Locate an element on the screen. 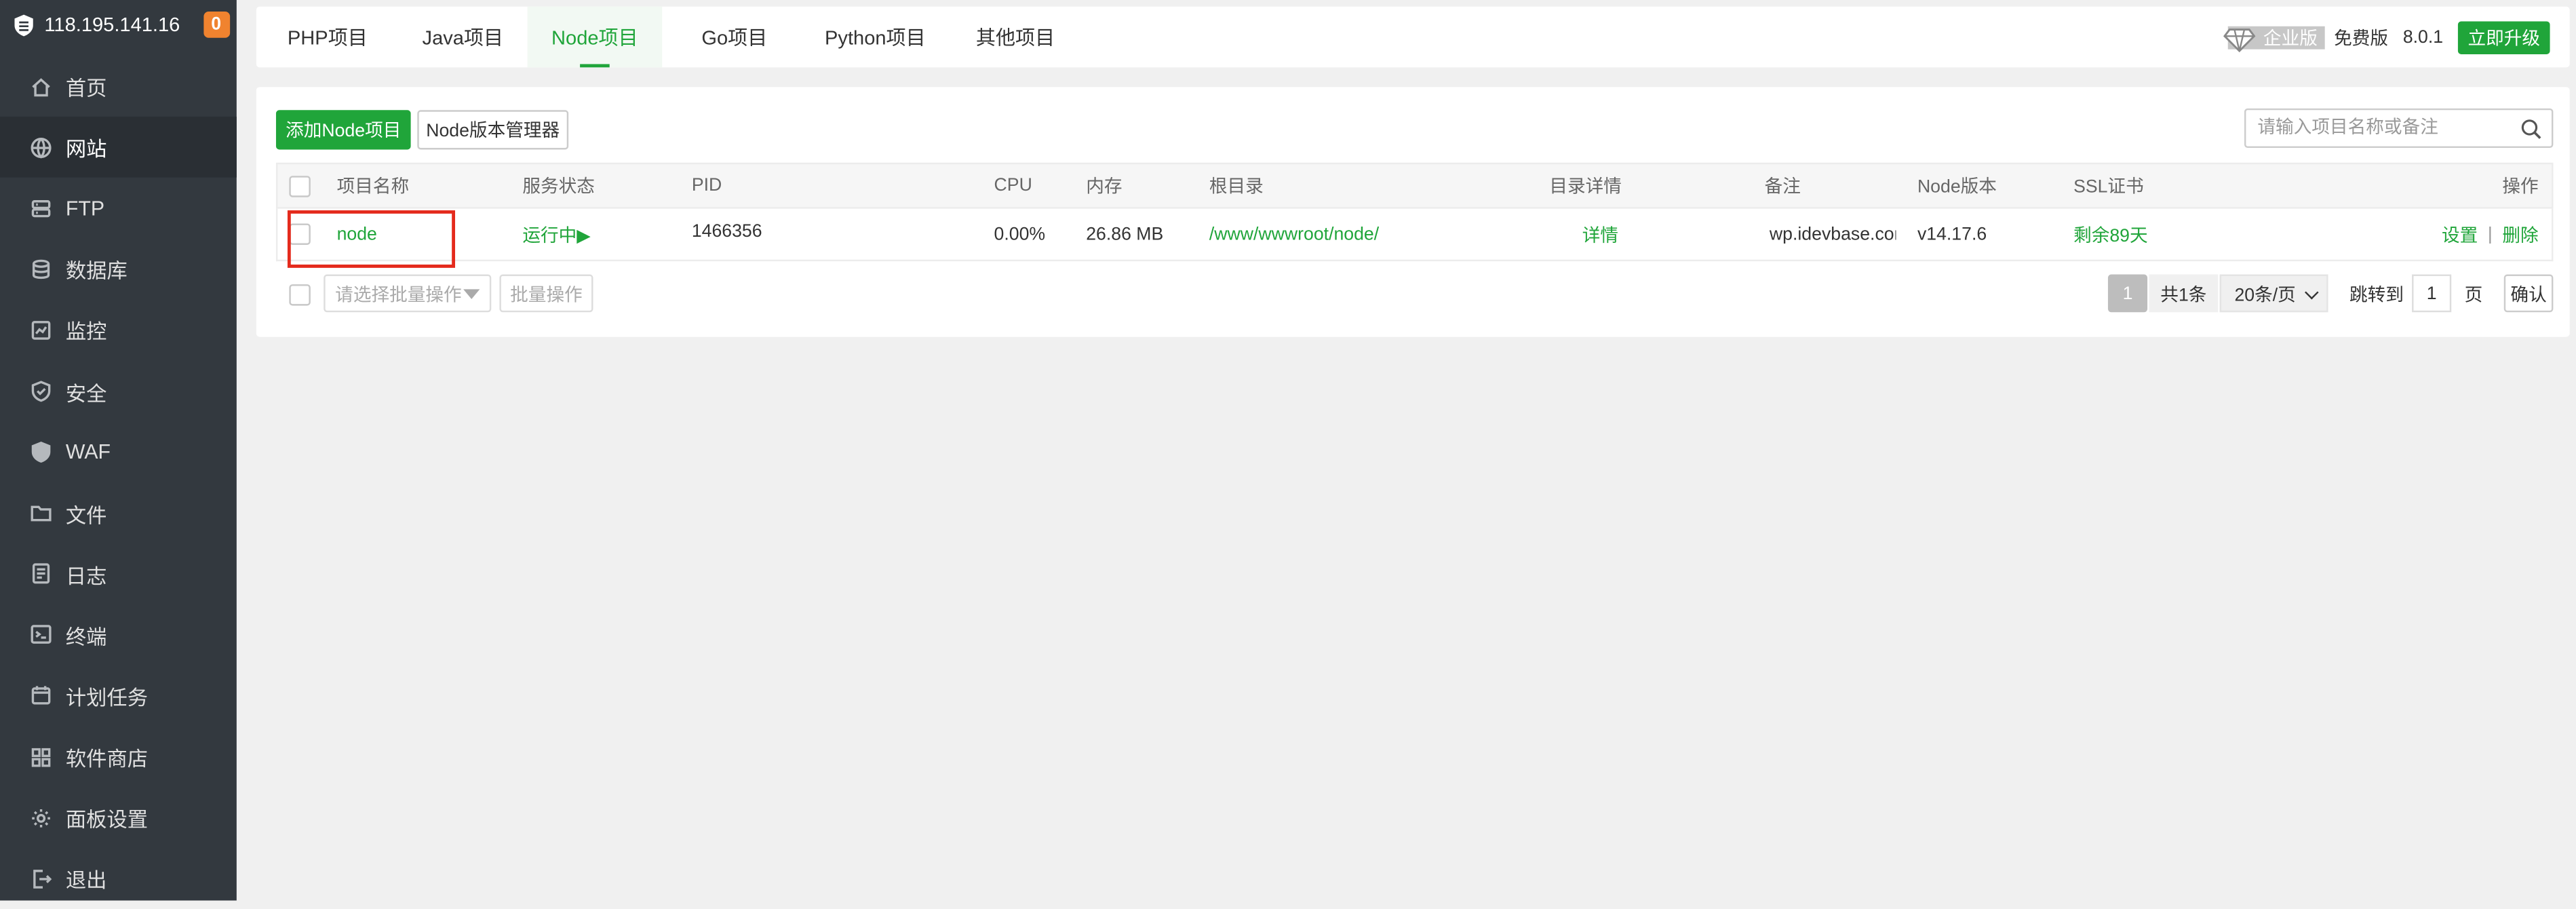  col-root: 根目录 is located at coordinates (1236, 187).